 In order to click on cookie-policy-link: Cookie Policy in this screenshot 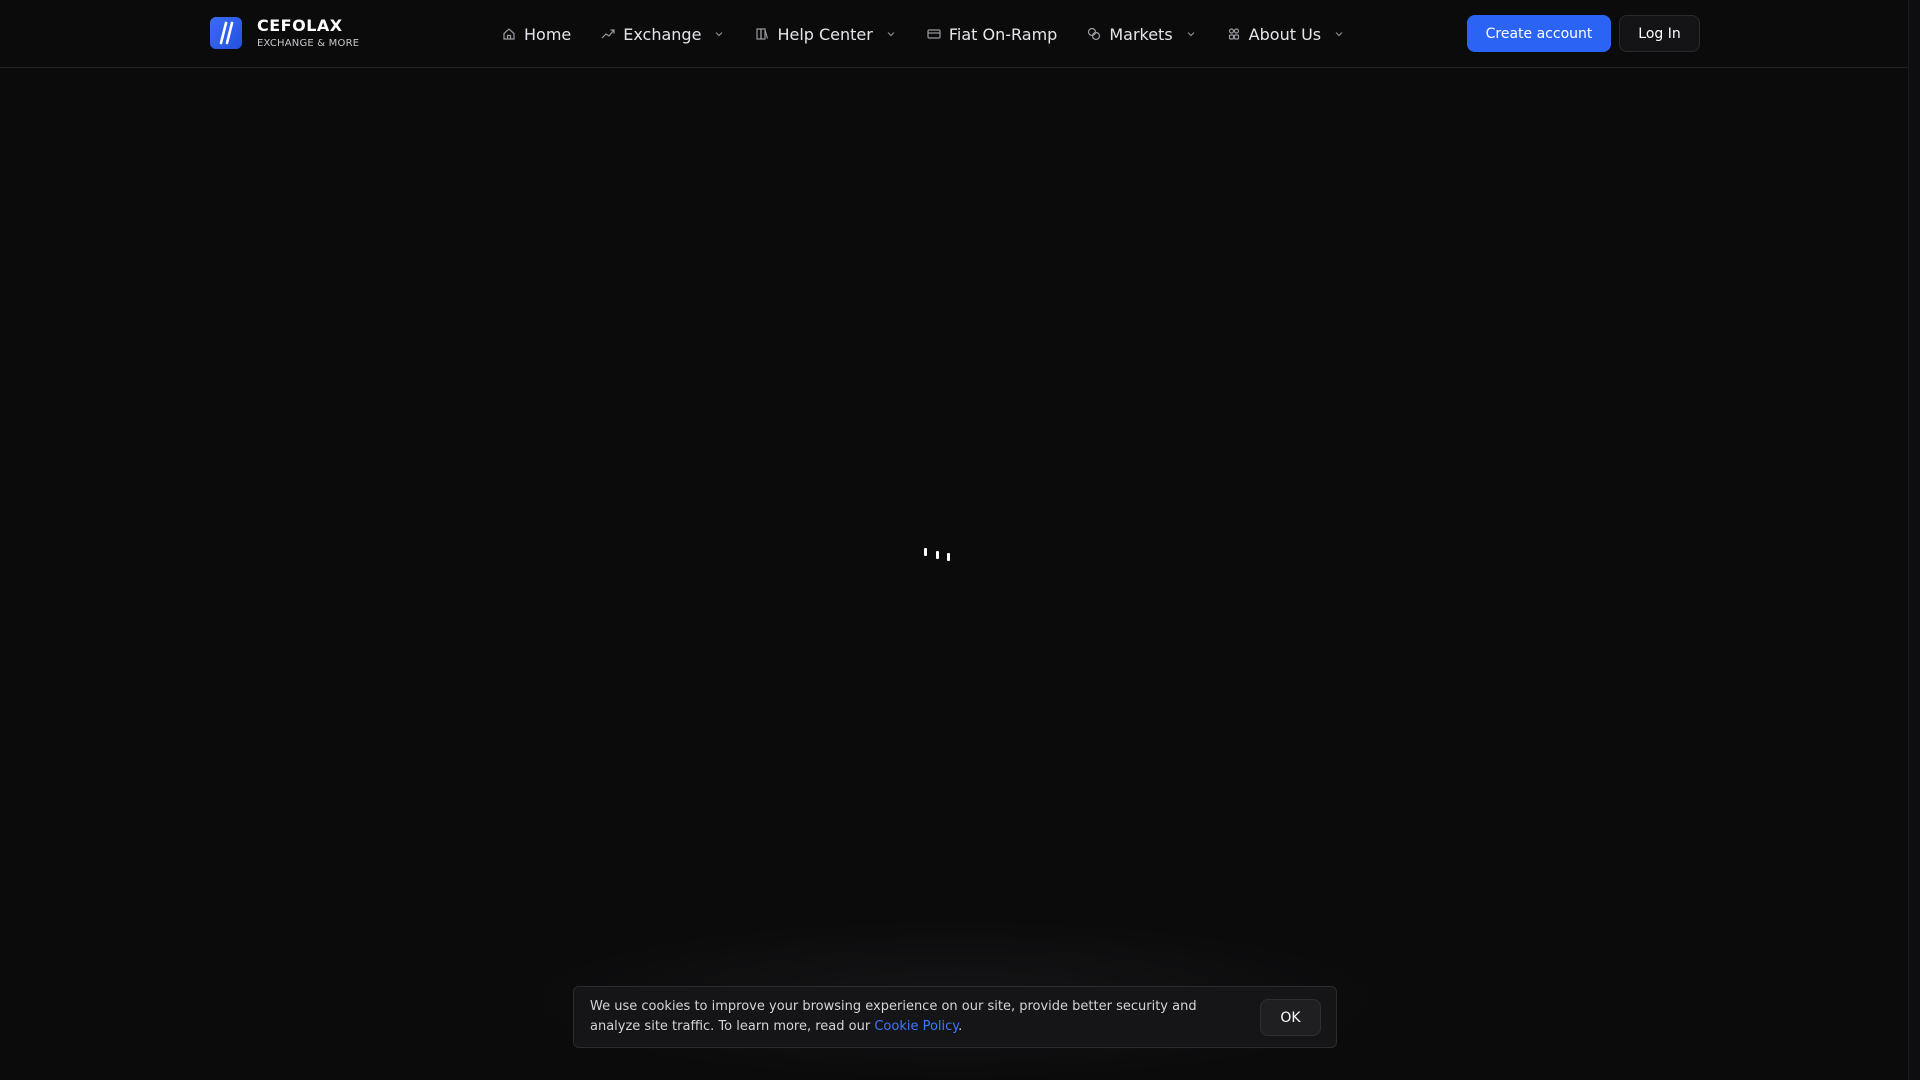, I will do `click(916, 1026)`.